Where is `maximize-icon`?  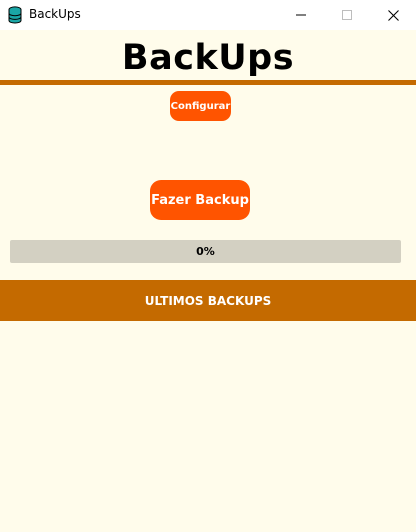 maximize-icon is located at coordinates (347, 15).